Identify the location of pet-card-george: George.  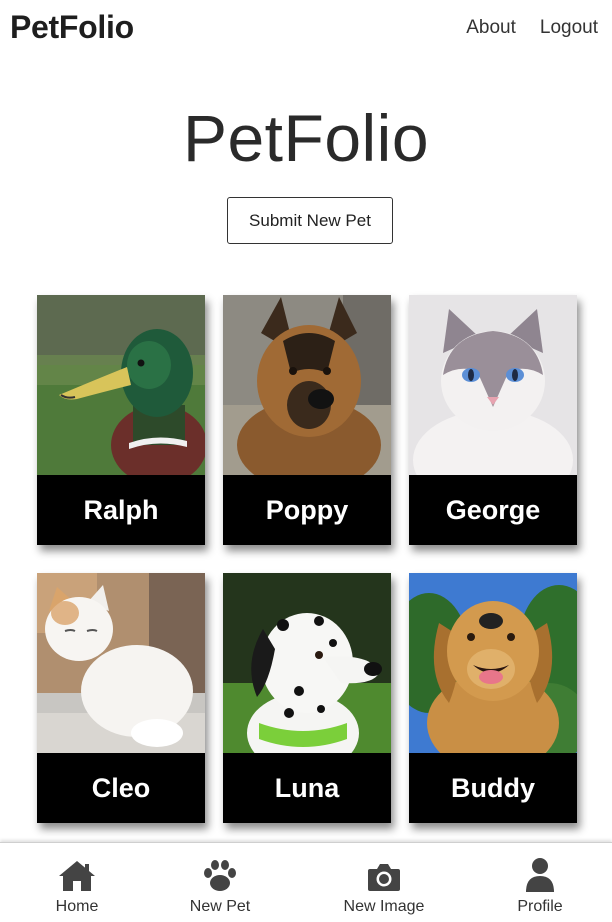
(493, 420).